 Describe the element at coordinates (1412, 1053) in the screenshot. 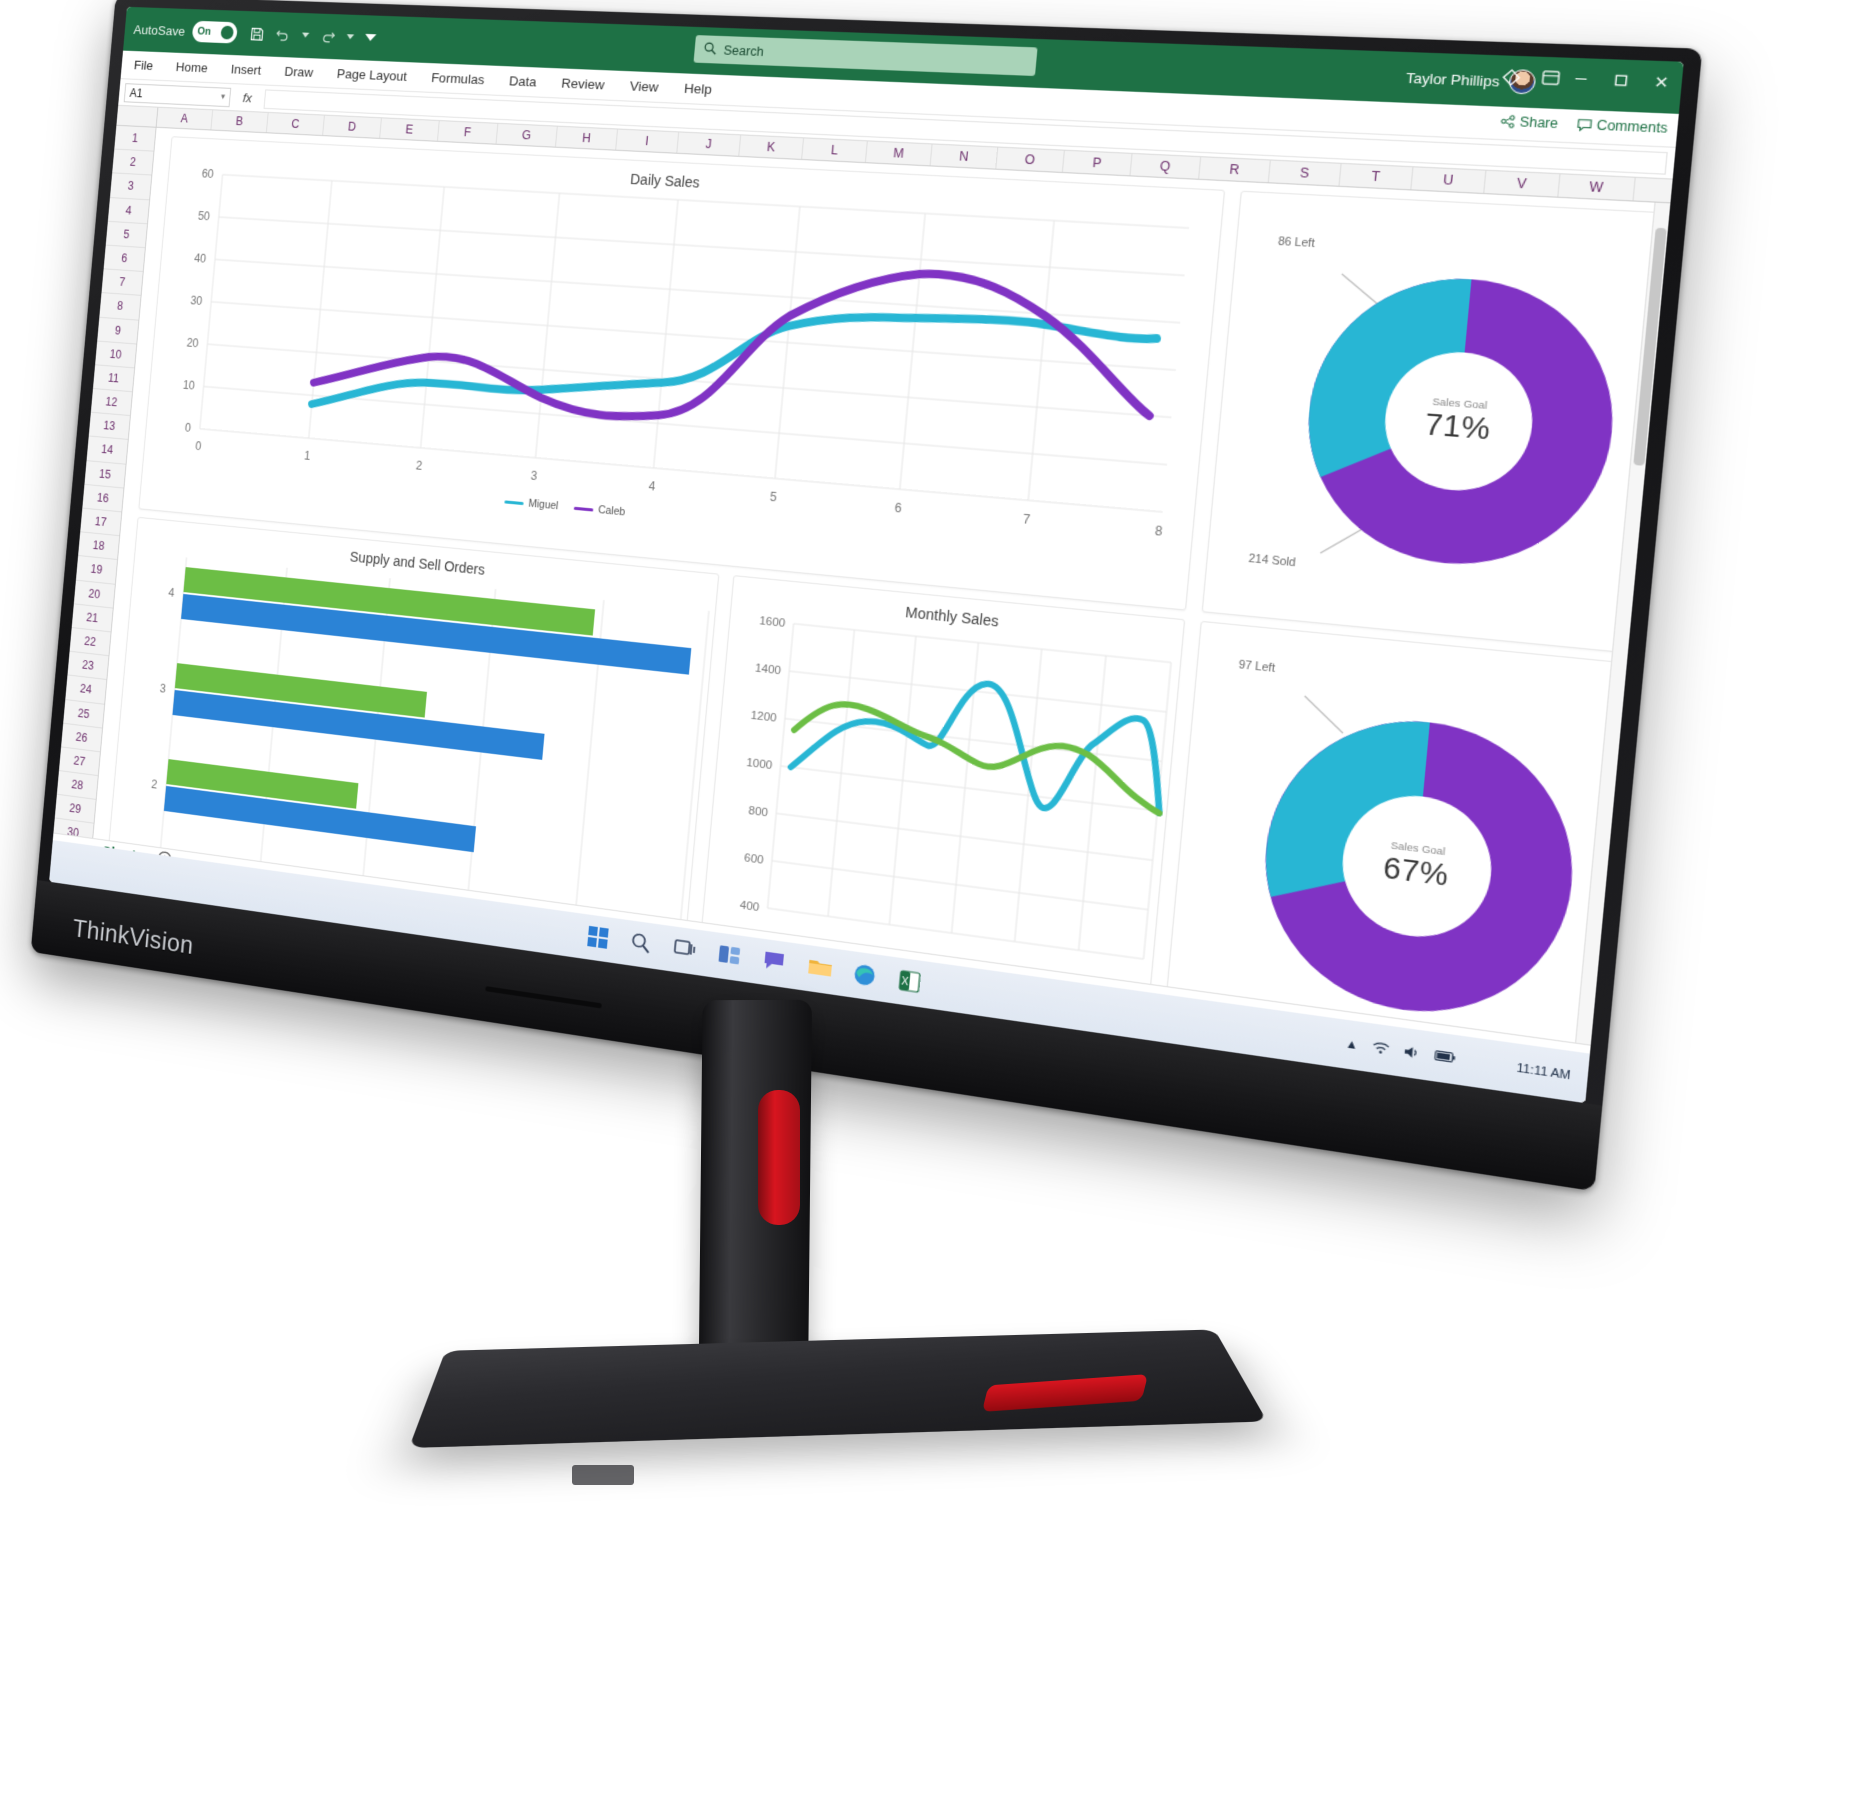

I see `volume-icon` at that location.